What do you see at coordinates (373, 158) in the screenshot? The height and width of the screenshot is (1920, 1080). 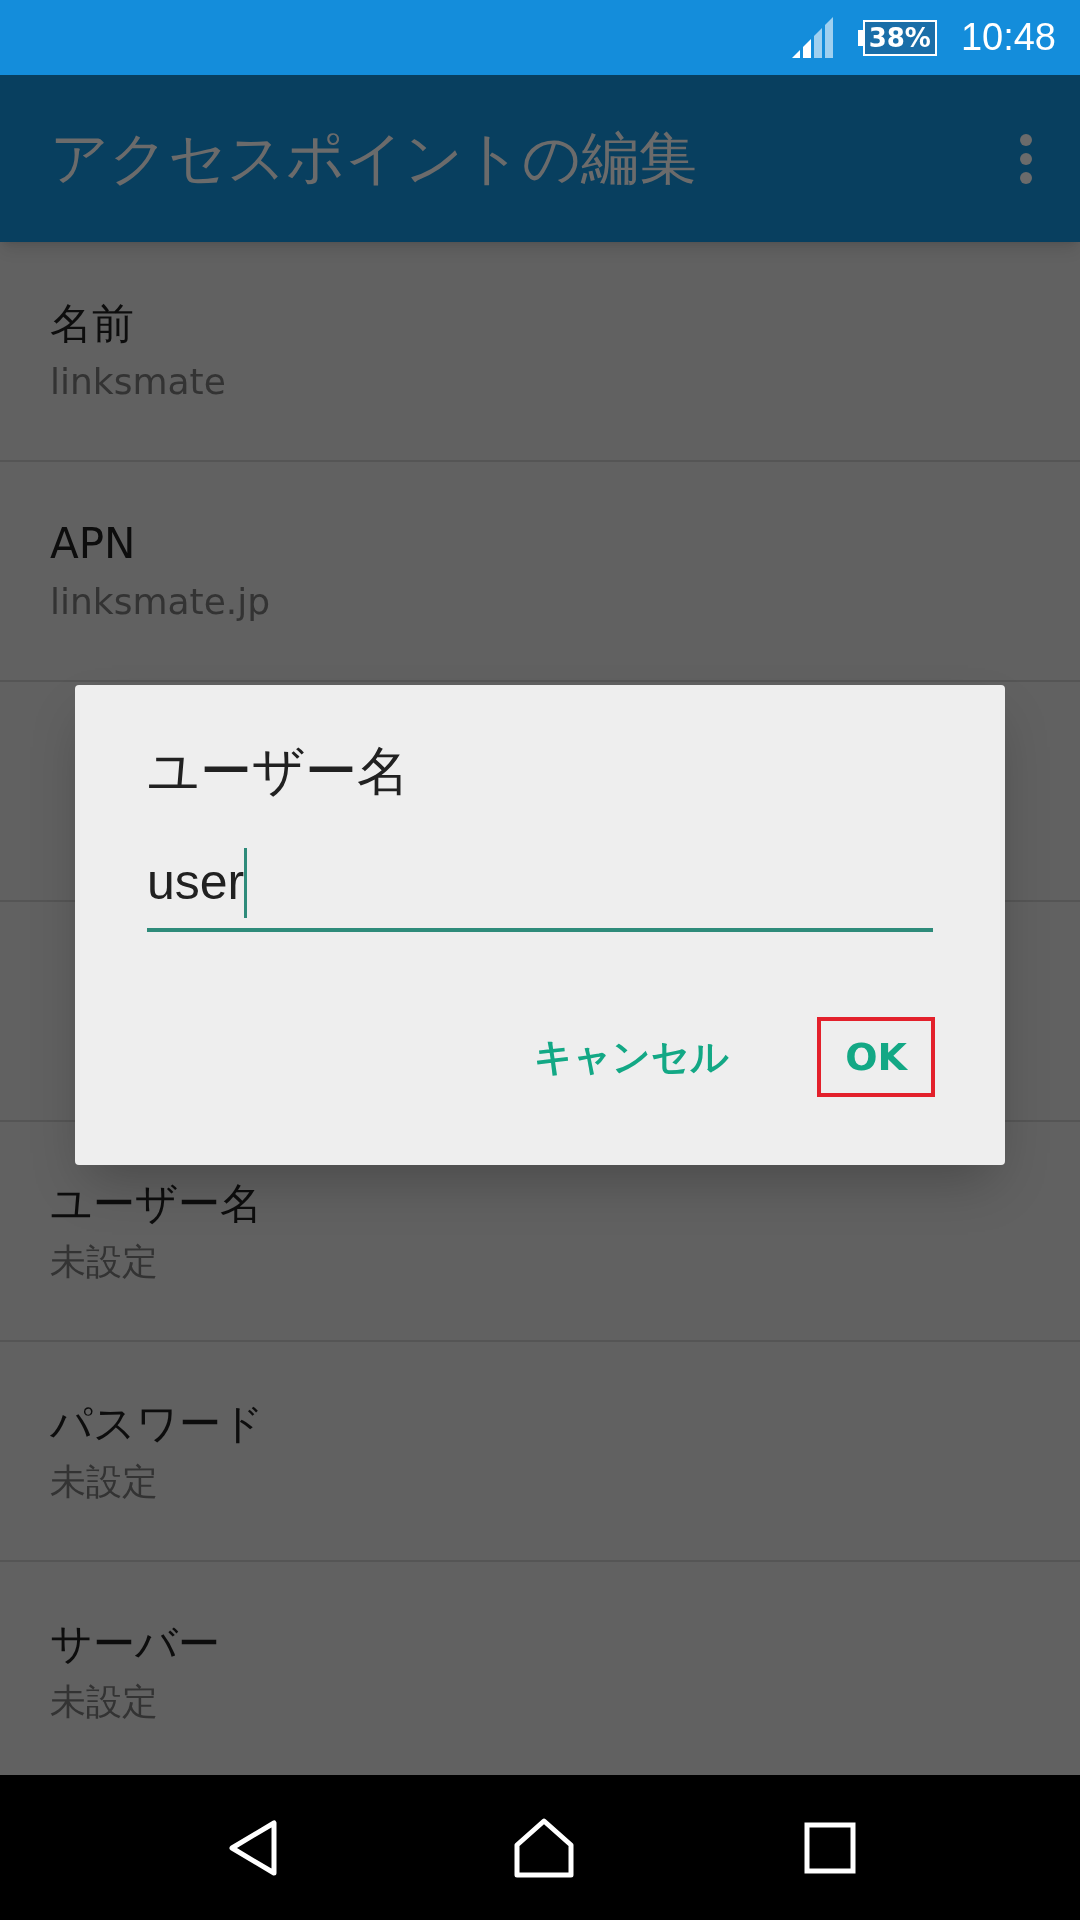 I see `screen-title: アクセスポイントの編集` at bounding box center [373, 158].